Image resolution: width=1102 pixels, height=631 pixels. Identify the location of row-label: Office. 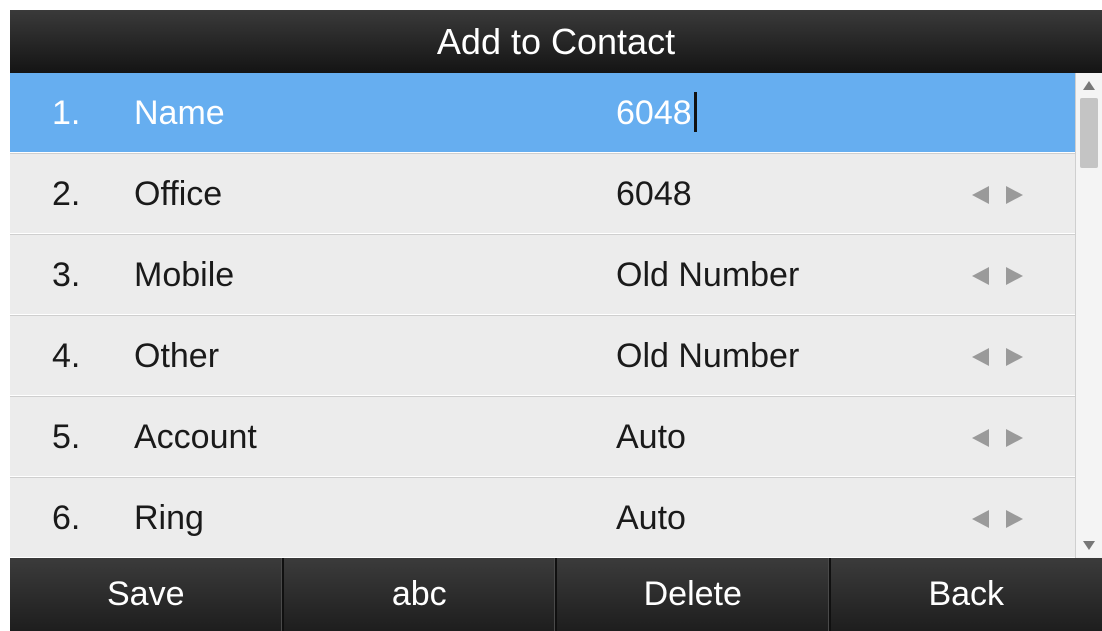
(178, 194).